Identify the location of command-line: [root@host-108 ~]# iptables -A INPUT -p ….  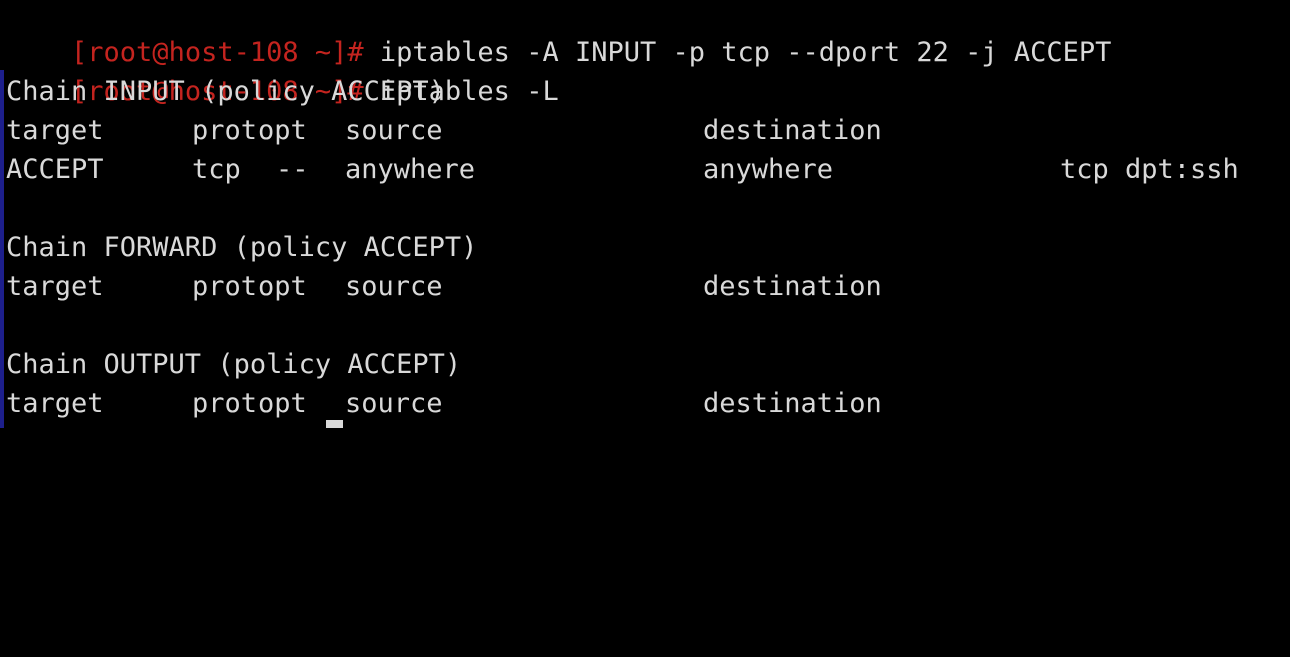
(558, 34).